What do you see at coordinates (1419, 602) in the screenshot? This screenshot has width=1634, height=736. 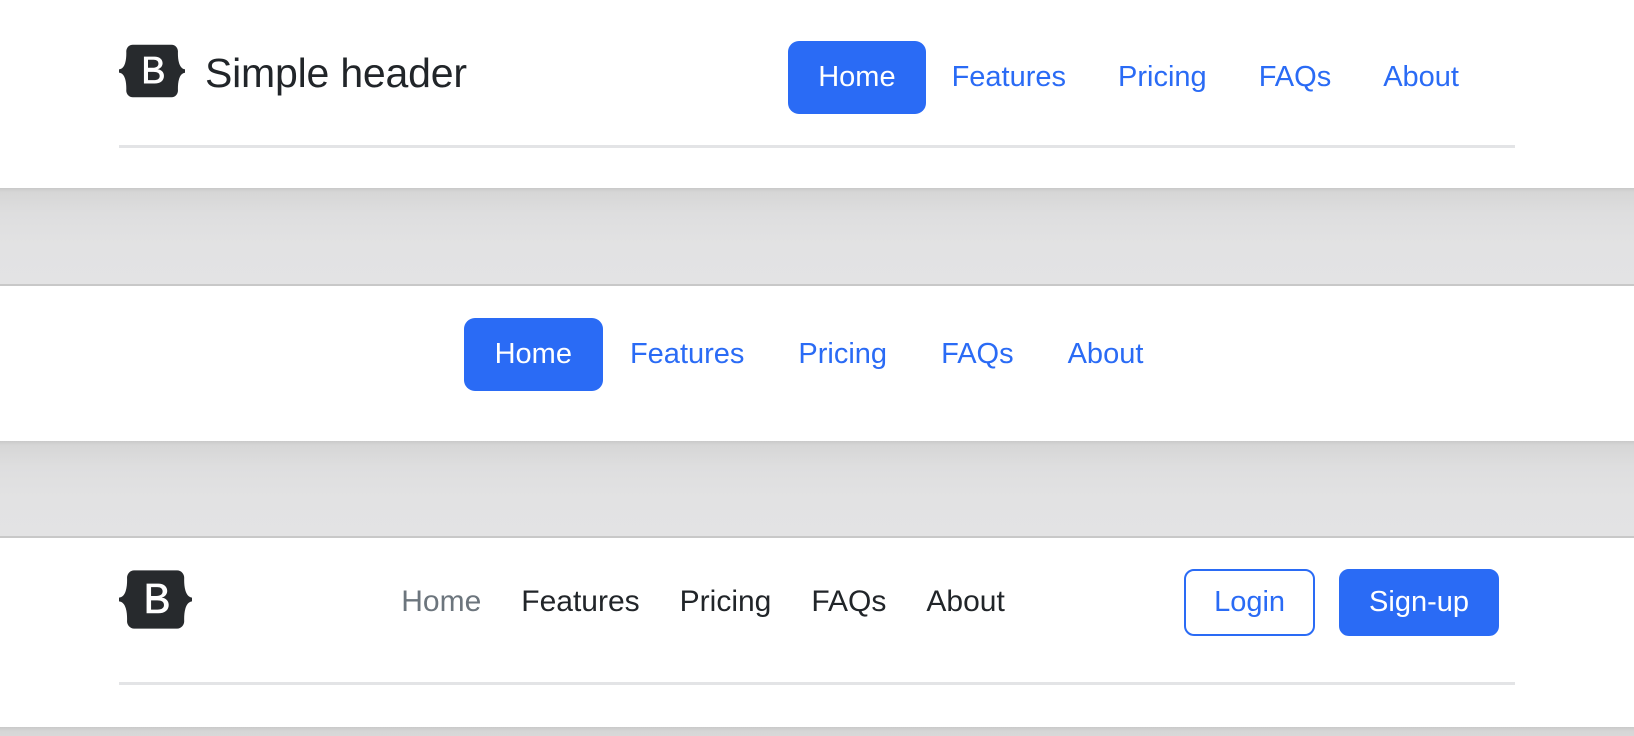 I see `signup-button: Sign-up` at bounding box center [1419, 602].